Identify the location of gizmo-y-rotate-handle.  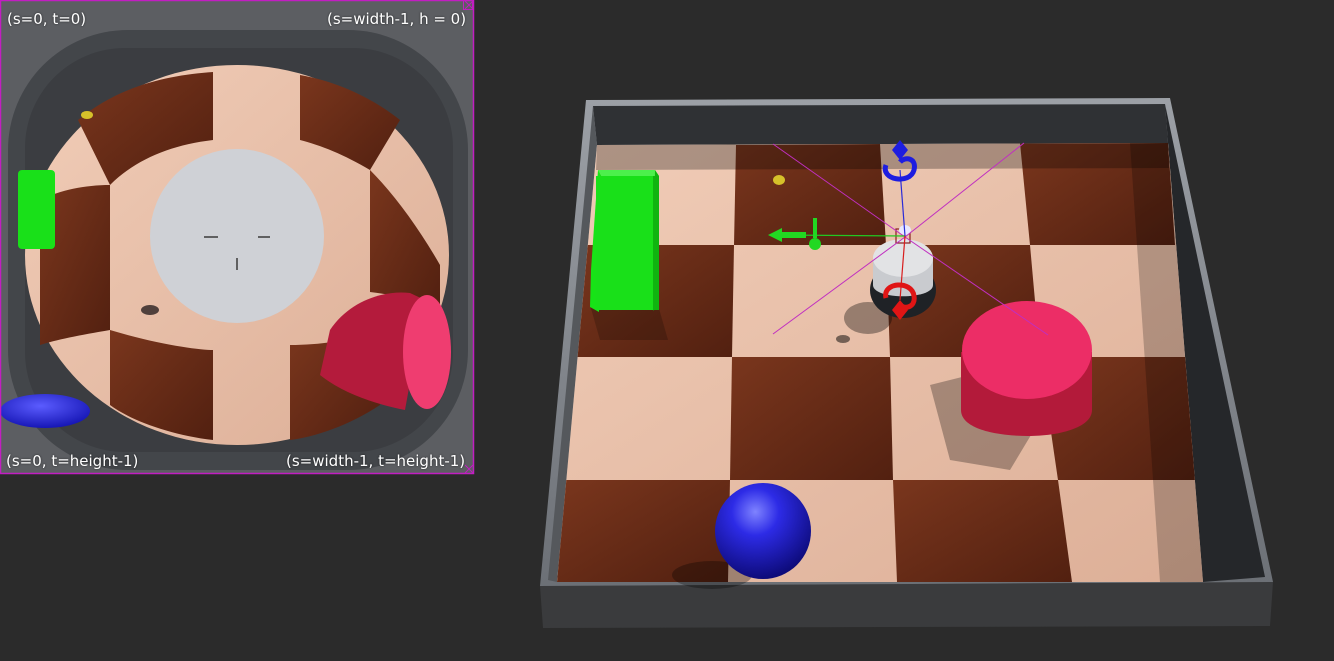
(815, 244).